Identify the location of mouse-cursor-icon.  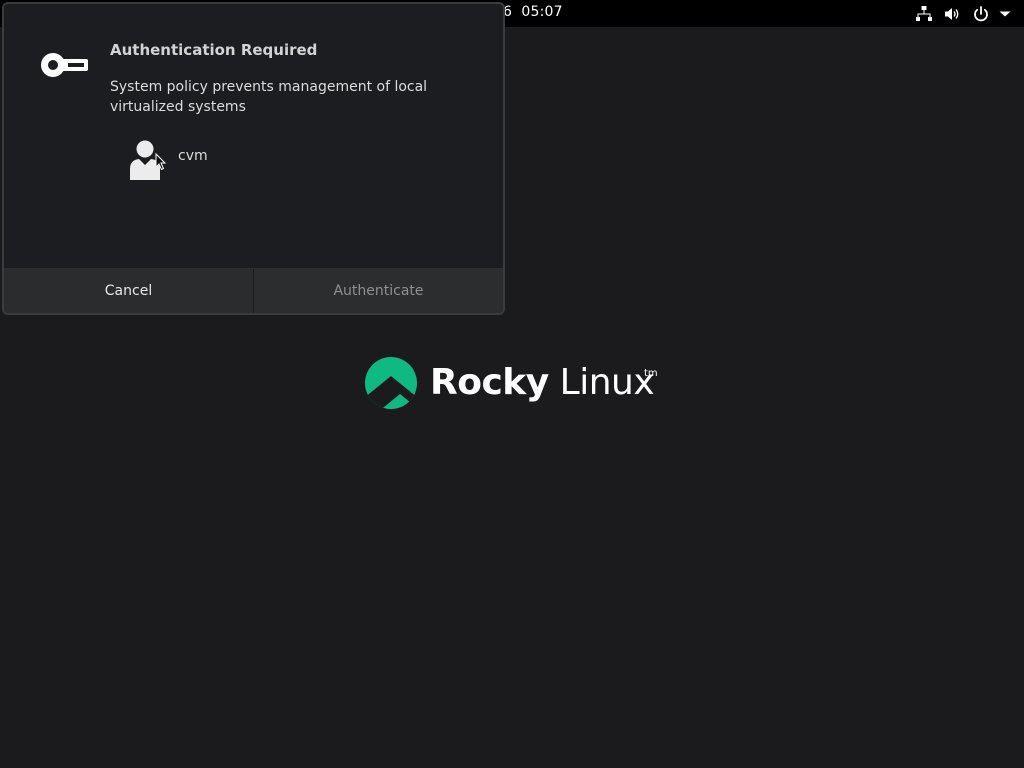
(161, 162).